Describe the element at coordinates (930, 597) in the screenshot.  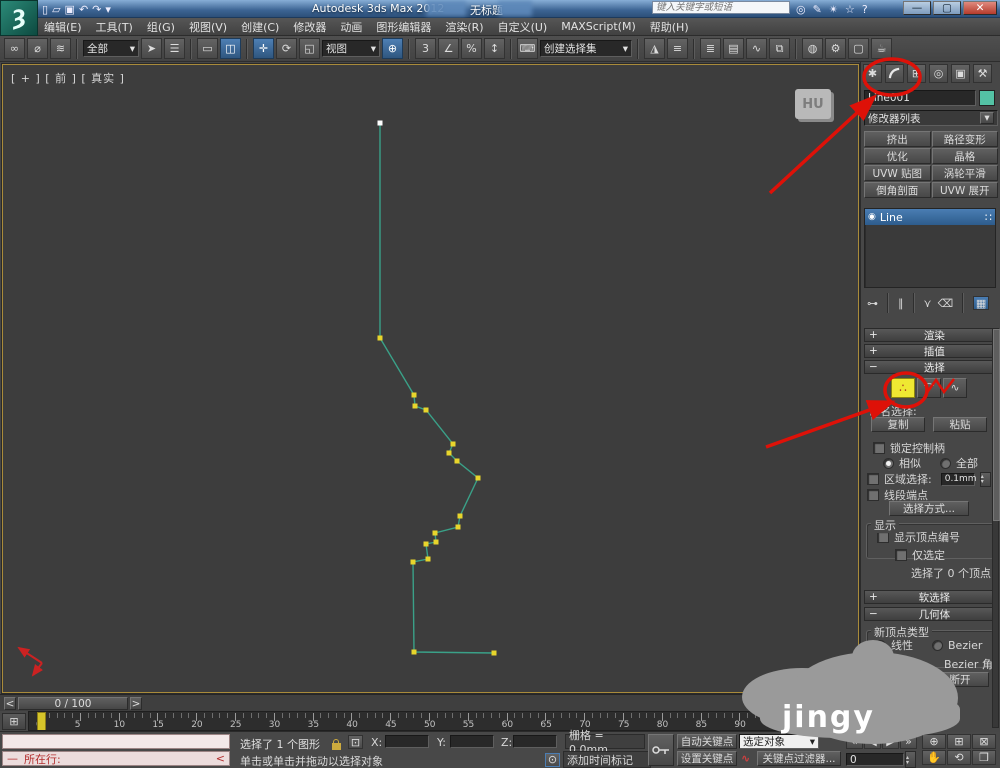
I see `rollout-soft-selection: + 软选择` at that location.